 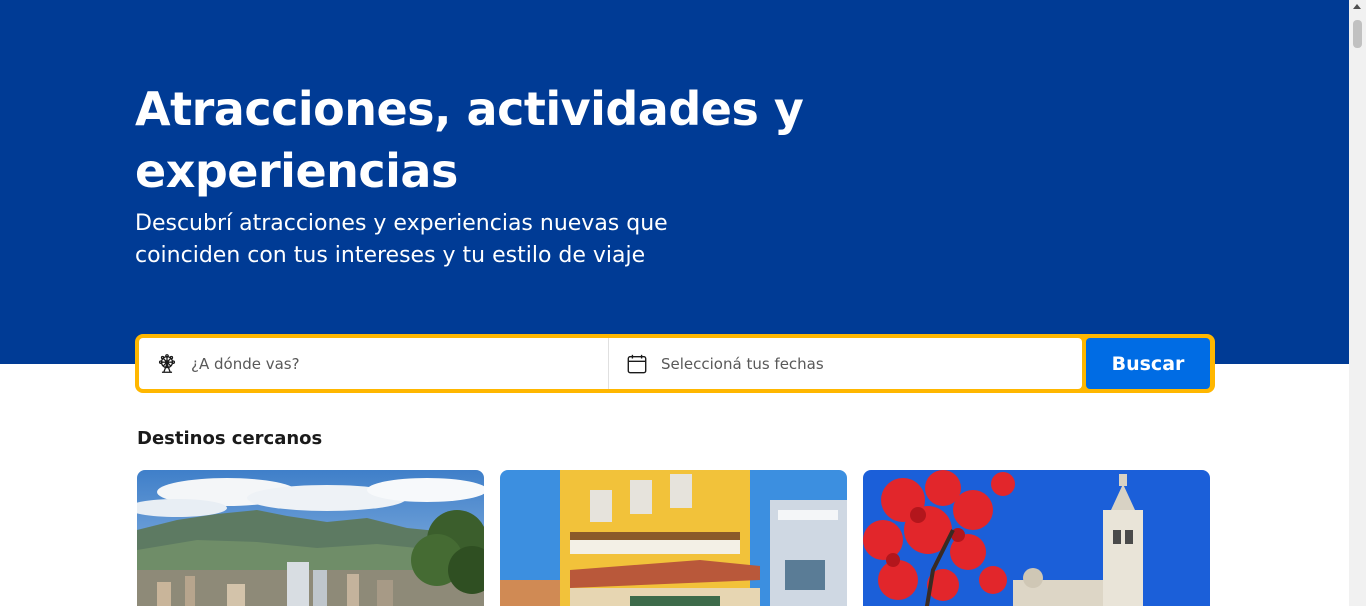 I want to click on destination-field, so click(x=374, y=363).